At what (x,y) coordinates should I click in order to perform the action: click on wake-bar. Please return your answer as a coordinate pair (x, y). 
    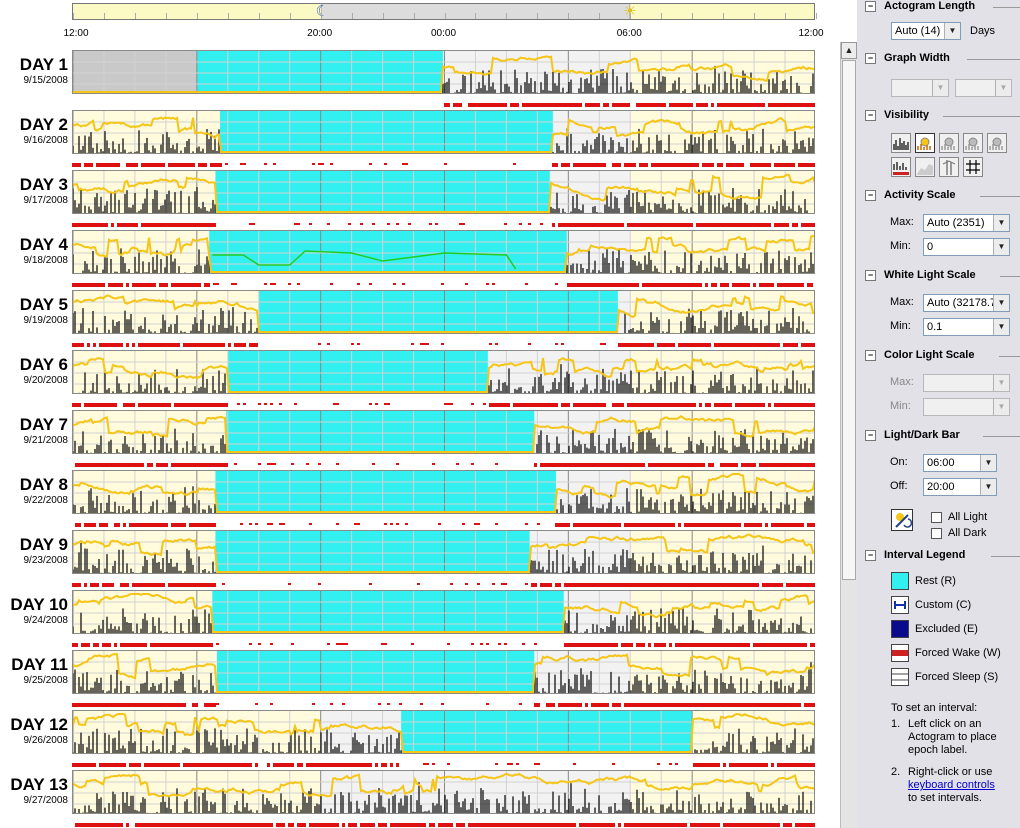
    Looking at the image, I should click on (444, 460).